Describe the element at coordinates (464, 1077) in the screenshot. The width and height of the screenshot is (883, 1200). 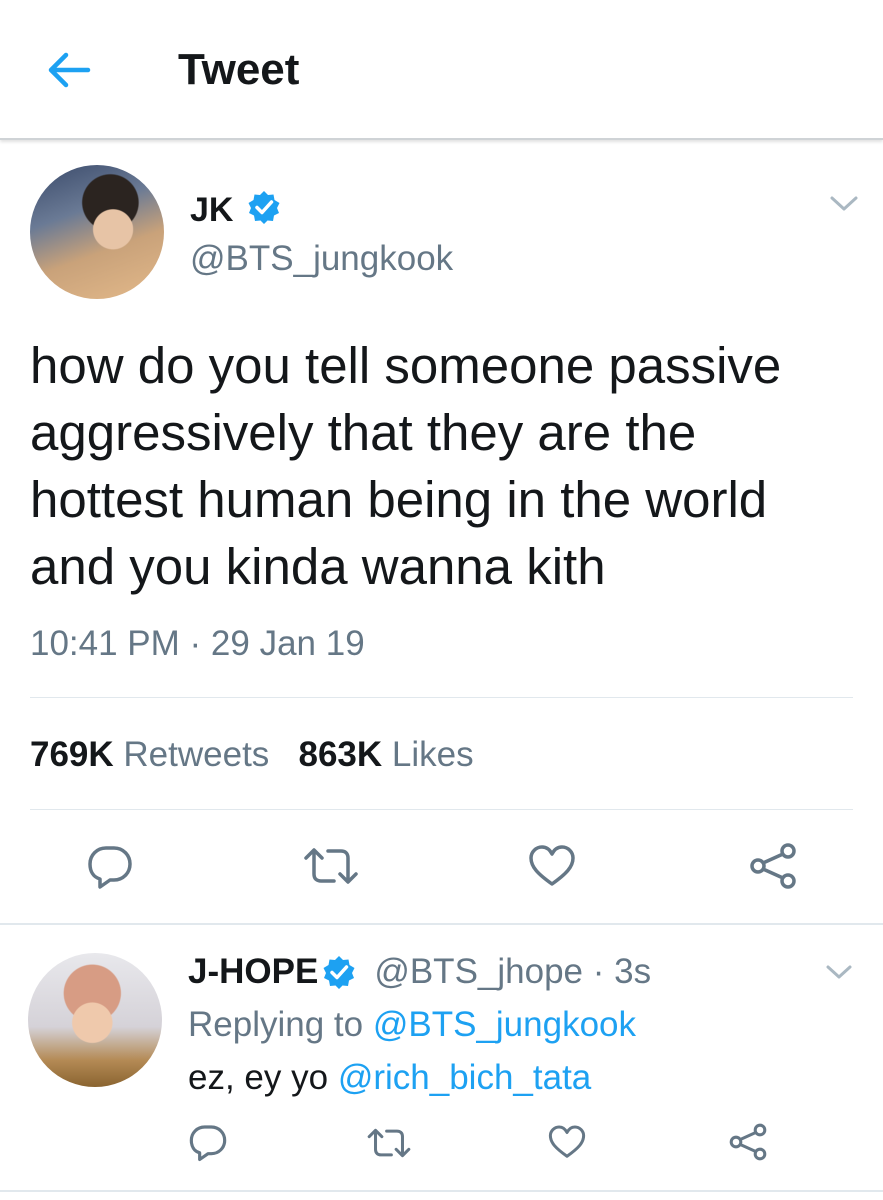
I see `mention-link: @rich_bich_tata` at that location.